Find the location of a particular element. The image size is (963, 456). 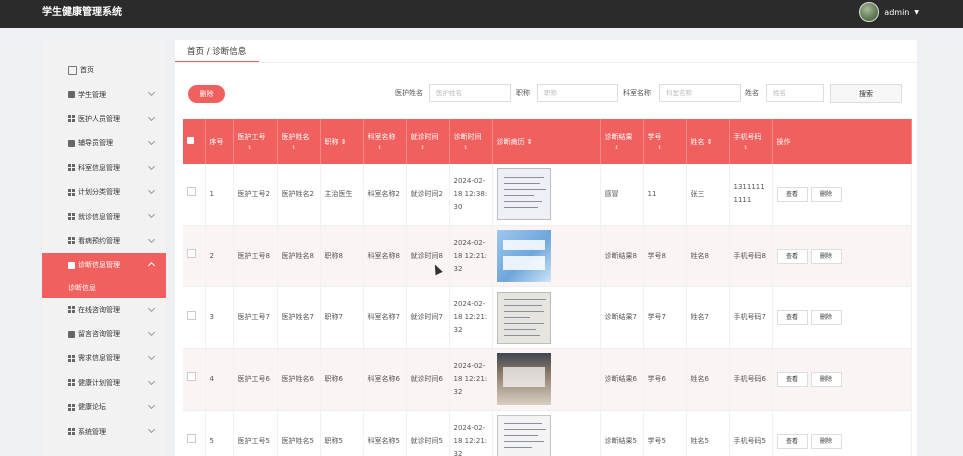

sidebar-item-counselors: 辅导员管理 is located at coordinates (104, 143).